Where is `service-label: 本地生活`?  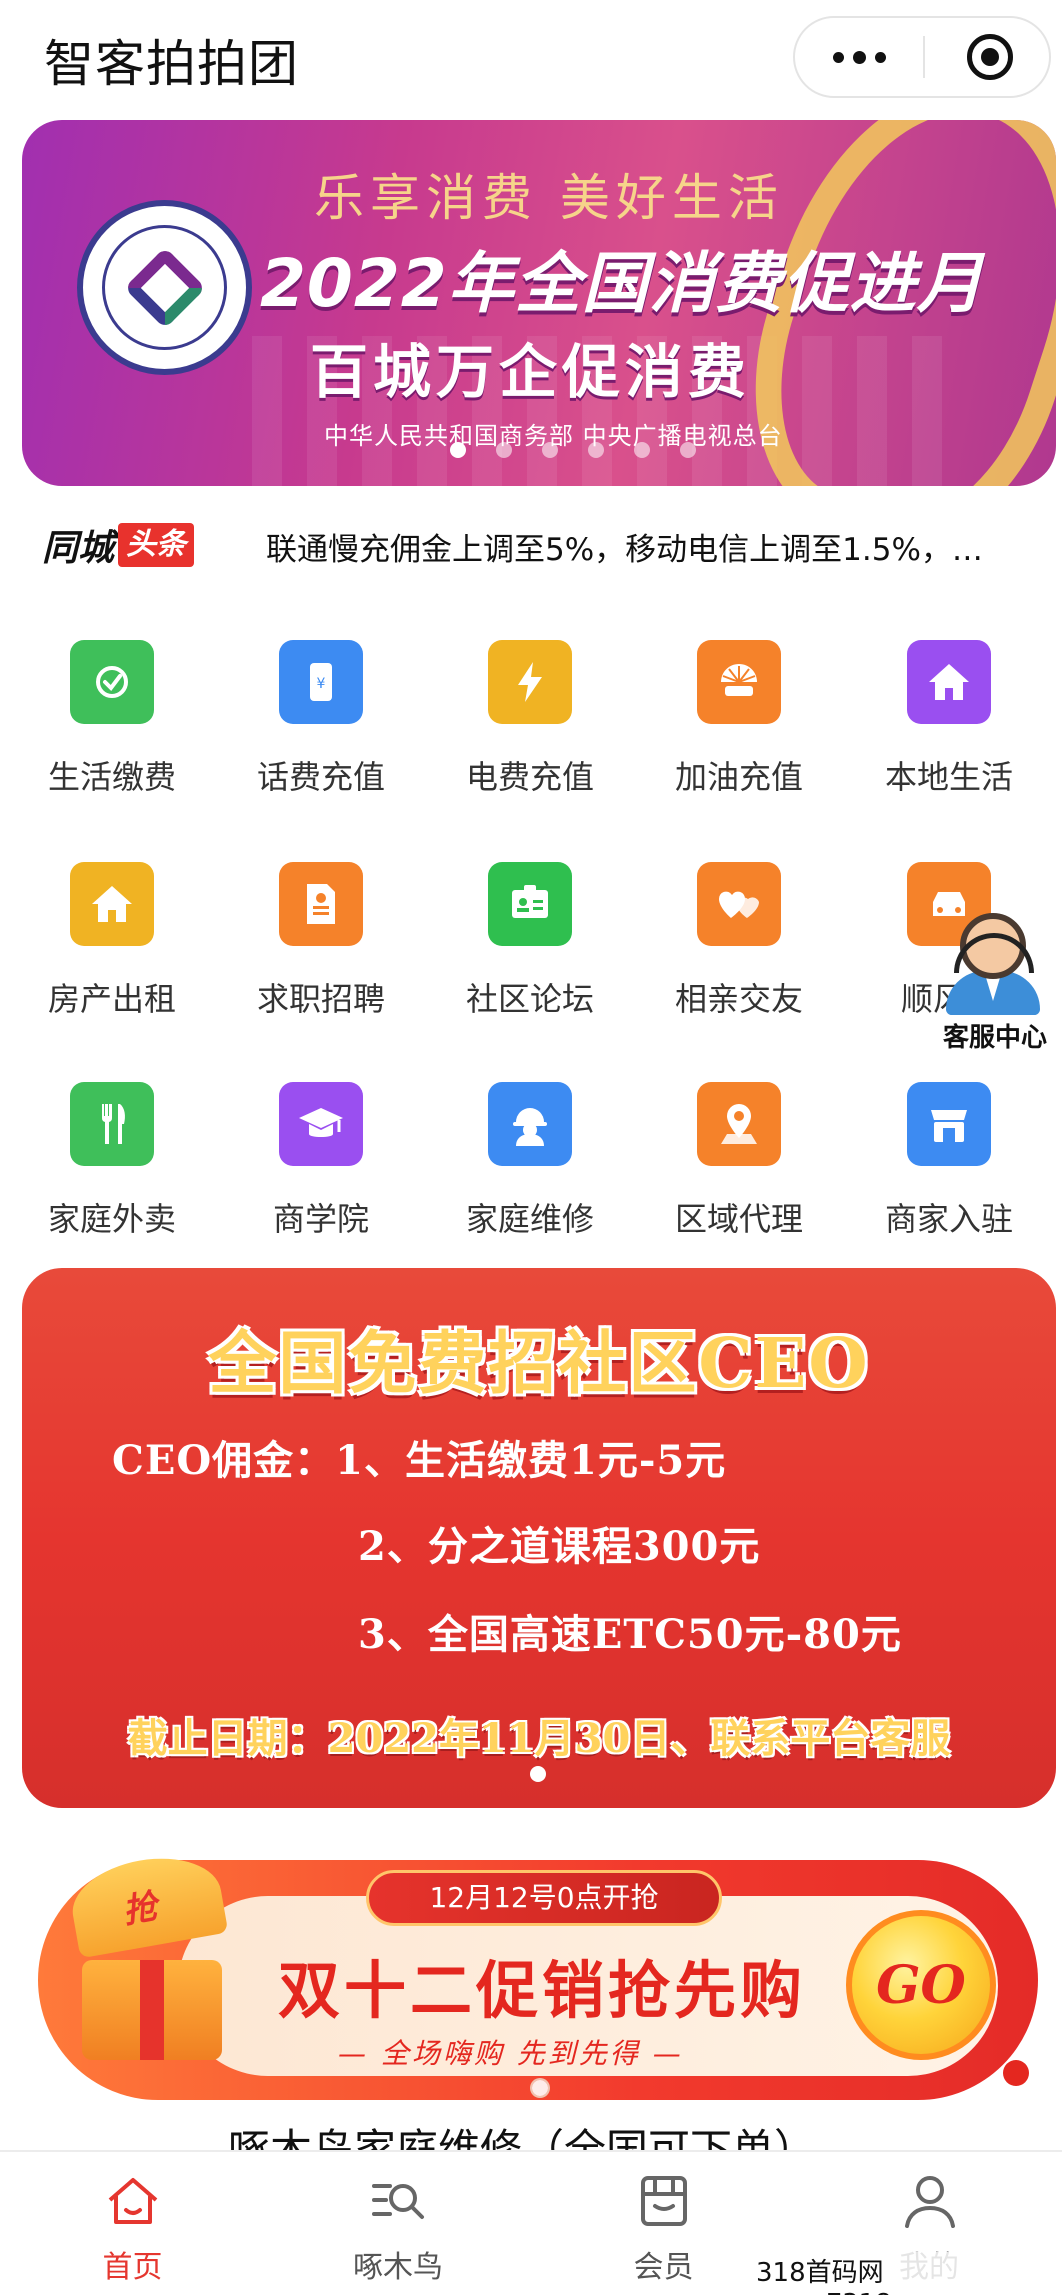 service-label: 本地生活 is located at coordinates (948, 777).